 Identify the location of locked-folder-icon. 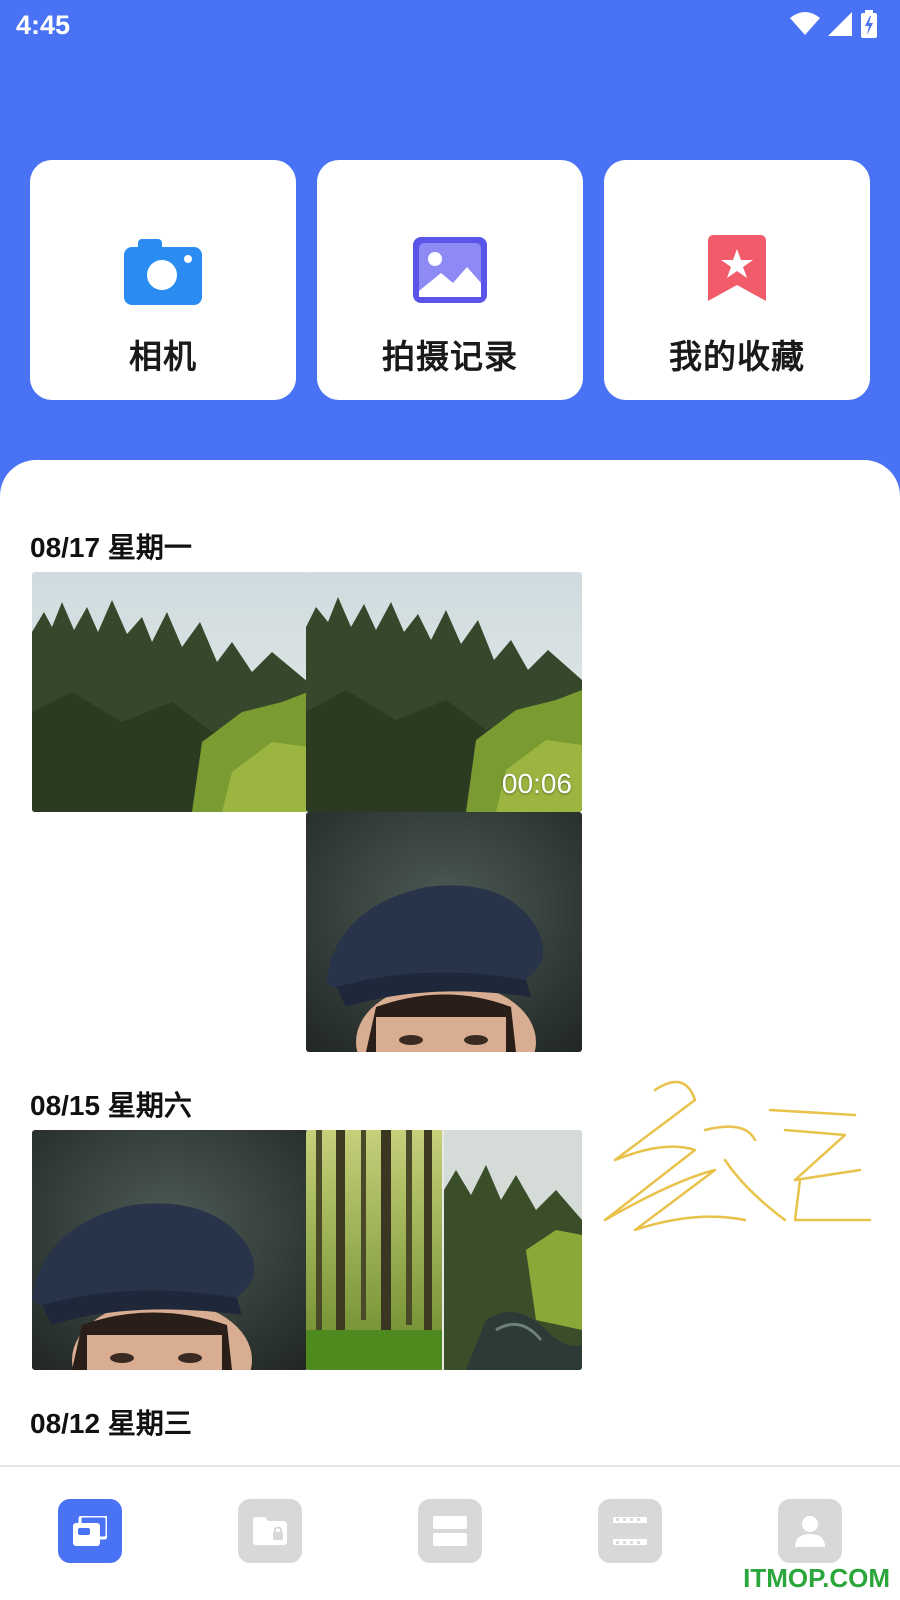
(270, 1531).